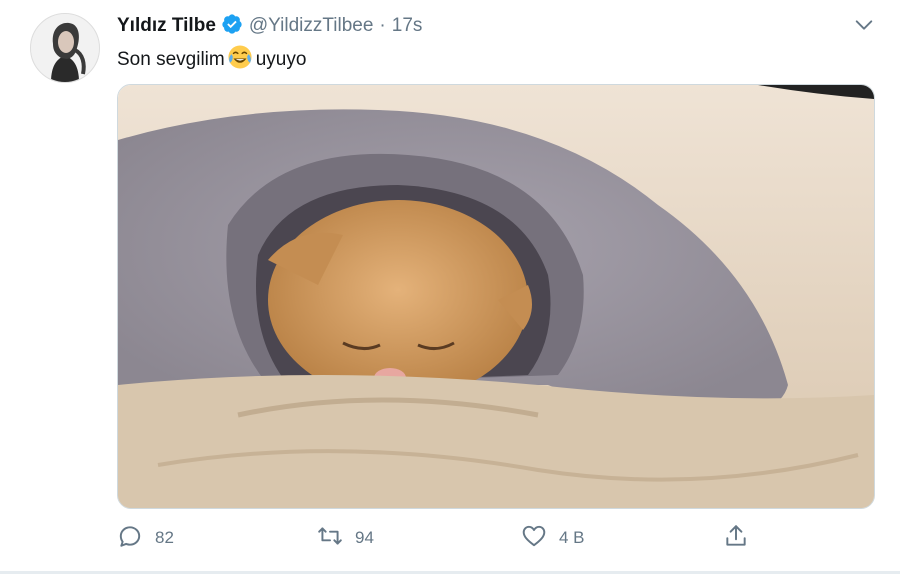 The image size is (900, 574). What do you see at coordinates (437, 538) in the screenshot?
I see `tweet-actions: 82 94 4 B` at bounding box center [437, 538].